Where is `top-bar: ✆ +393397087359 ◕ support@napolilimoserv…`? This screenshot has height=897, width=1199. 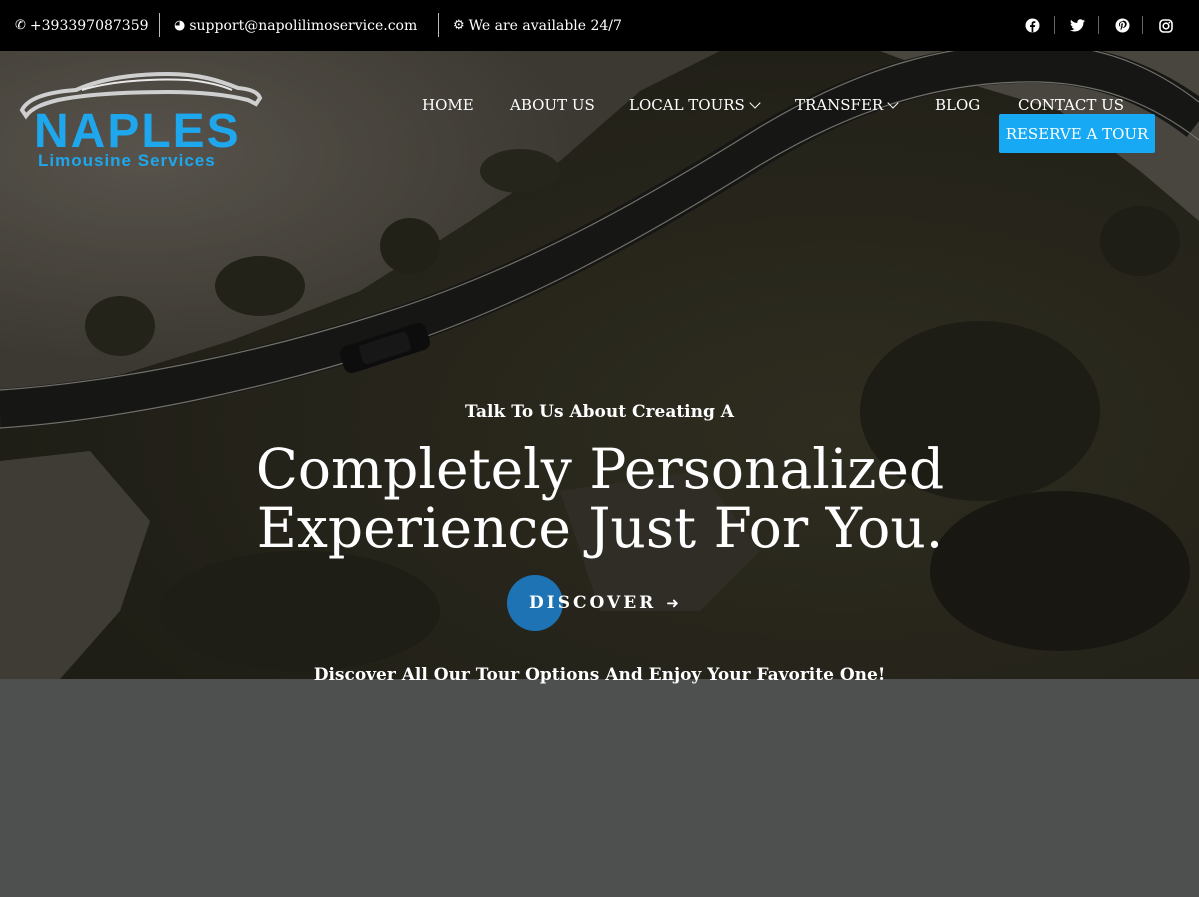 top-bar: ✆ +393397087359 ◕ support@napolilimoserv… is located at coordinates (599, 25).